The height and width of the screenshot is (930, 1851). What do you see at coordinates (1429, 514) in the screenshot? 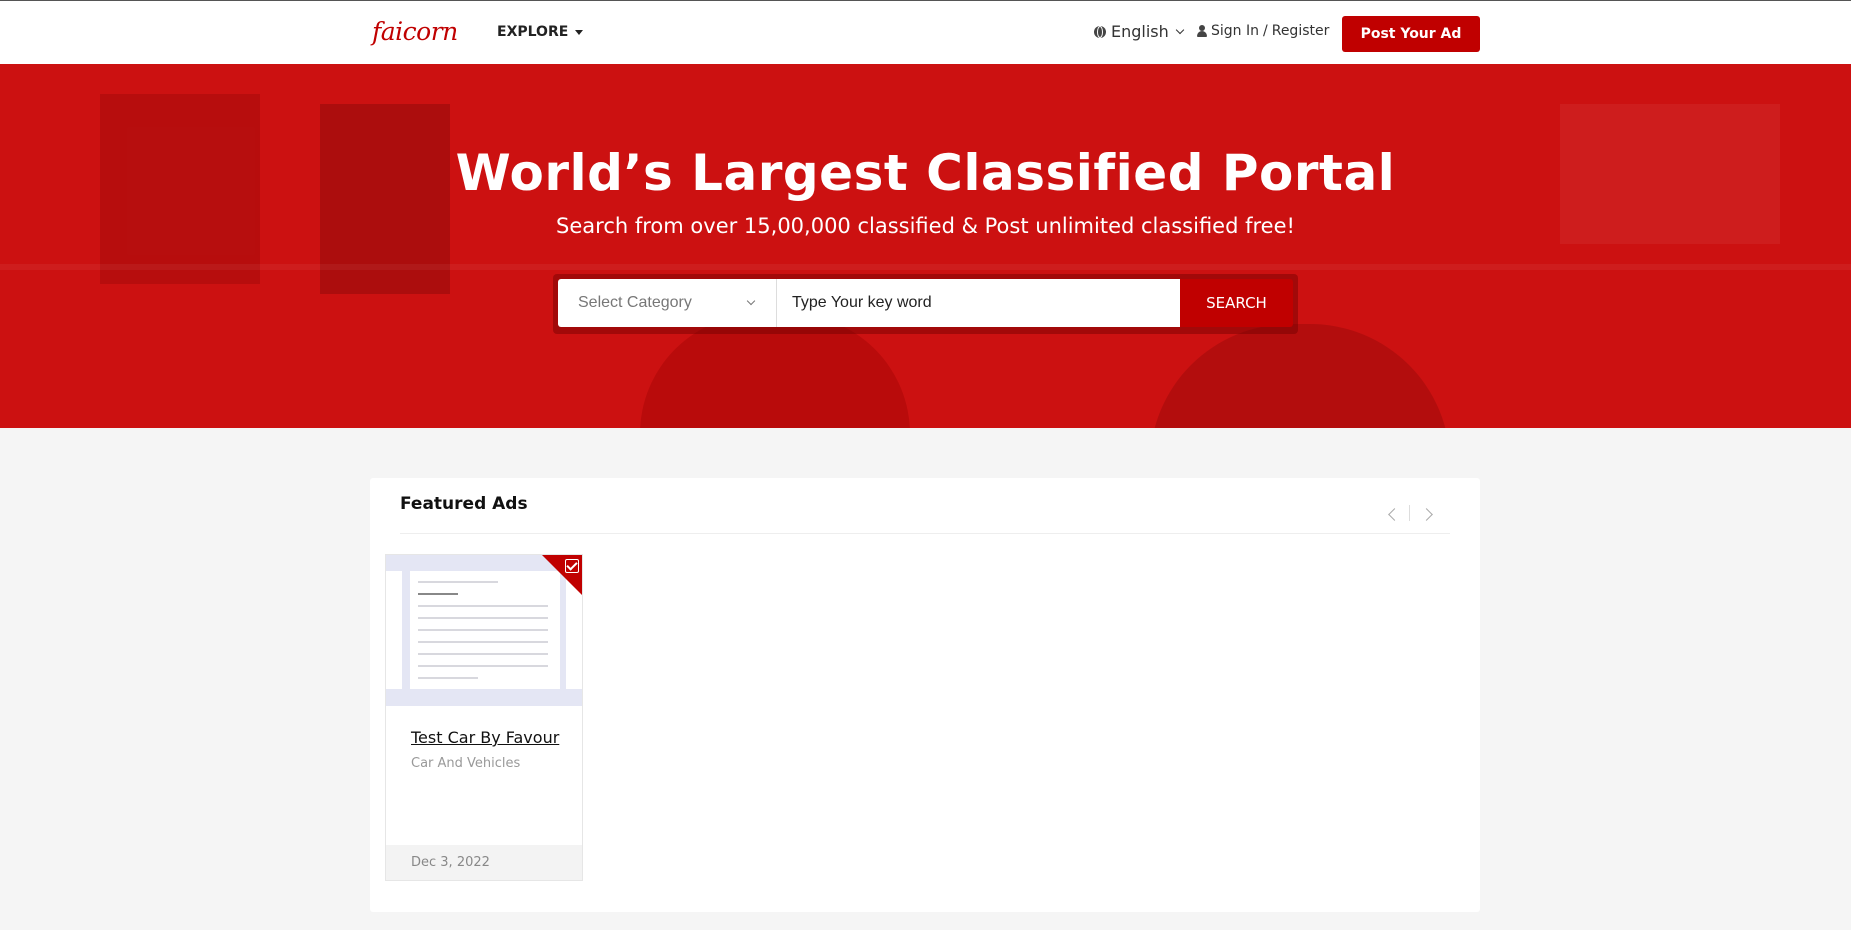
I see `carousel-next-icon` at bounding box center [1429, 514].